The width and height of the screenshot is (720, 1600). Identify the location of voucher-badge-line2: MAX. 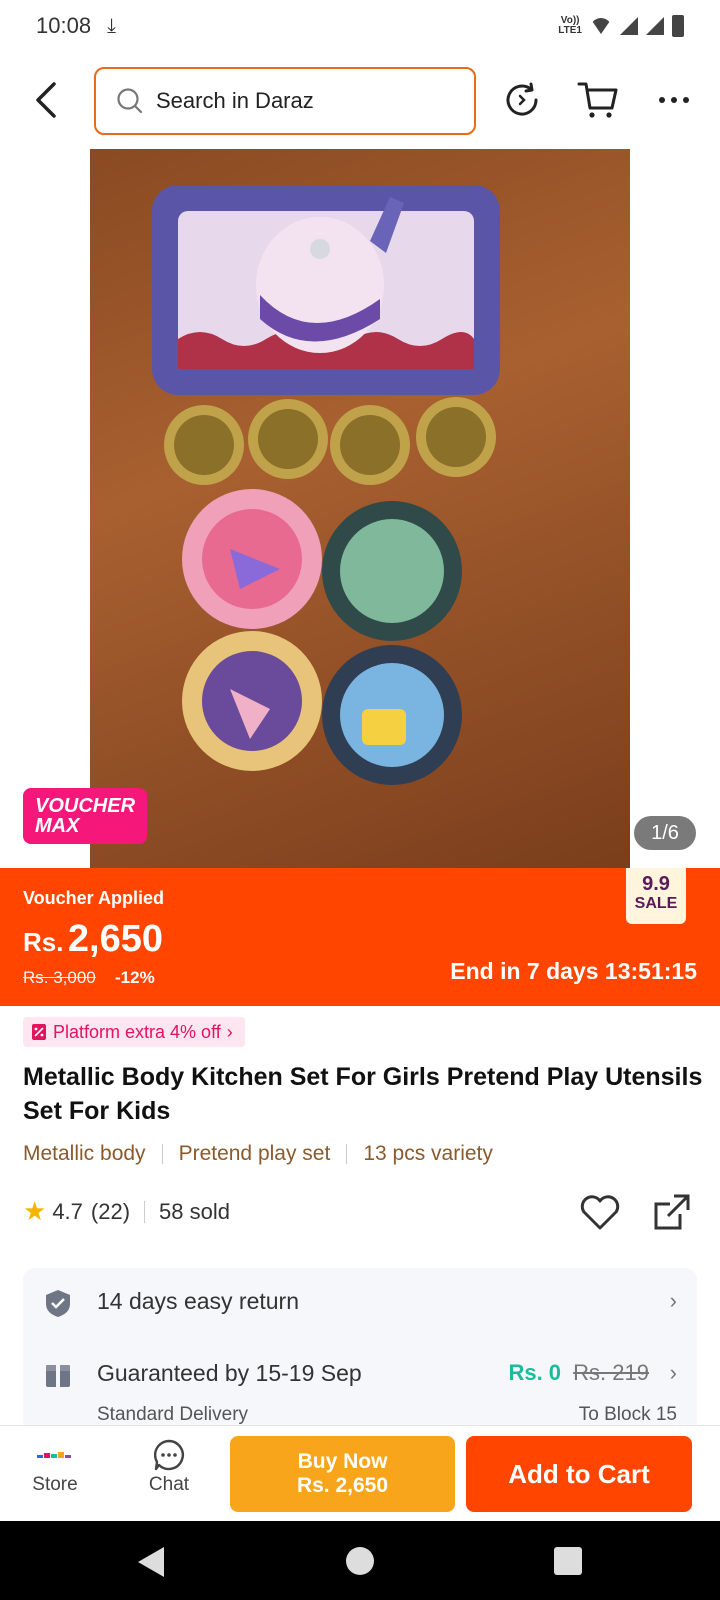
(57, 826).